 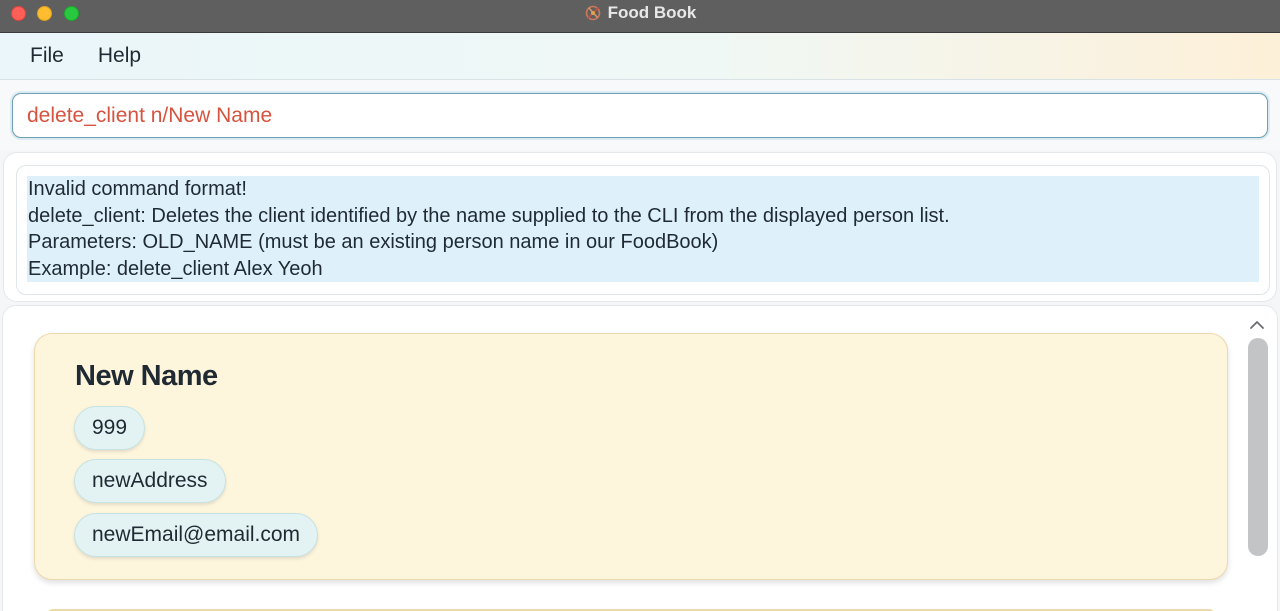 I want to click on food-book-app-icon, so click(x=593, y=13).